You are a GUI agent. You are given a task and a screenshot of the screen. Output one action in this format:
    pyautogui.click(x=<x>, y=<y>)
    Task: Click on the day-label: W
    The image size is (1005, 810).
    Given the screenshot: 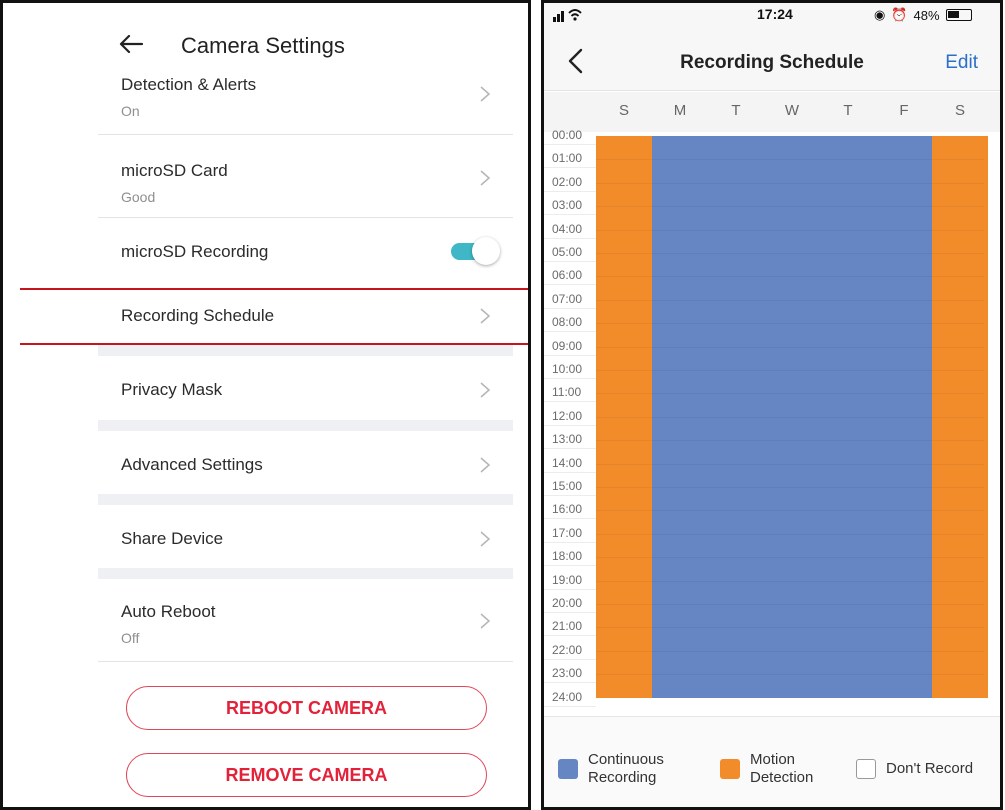 What is the action you would take?
    pyautogui.click(x=792, y=110)
    